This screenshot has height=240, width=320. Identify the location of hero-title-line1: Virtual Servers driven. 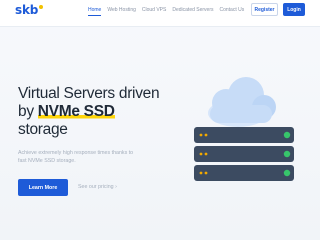
(89, 93).